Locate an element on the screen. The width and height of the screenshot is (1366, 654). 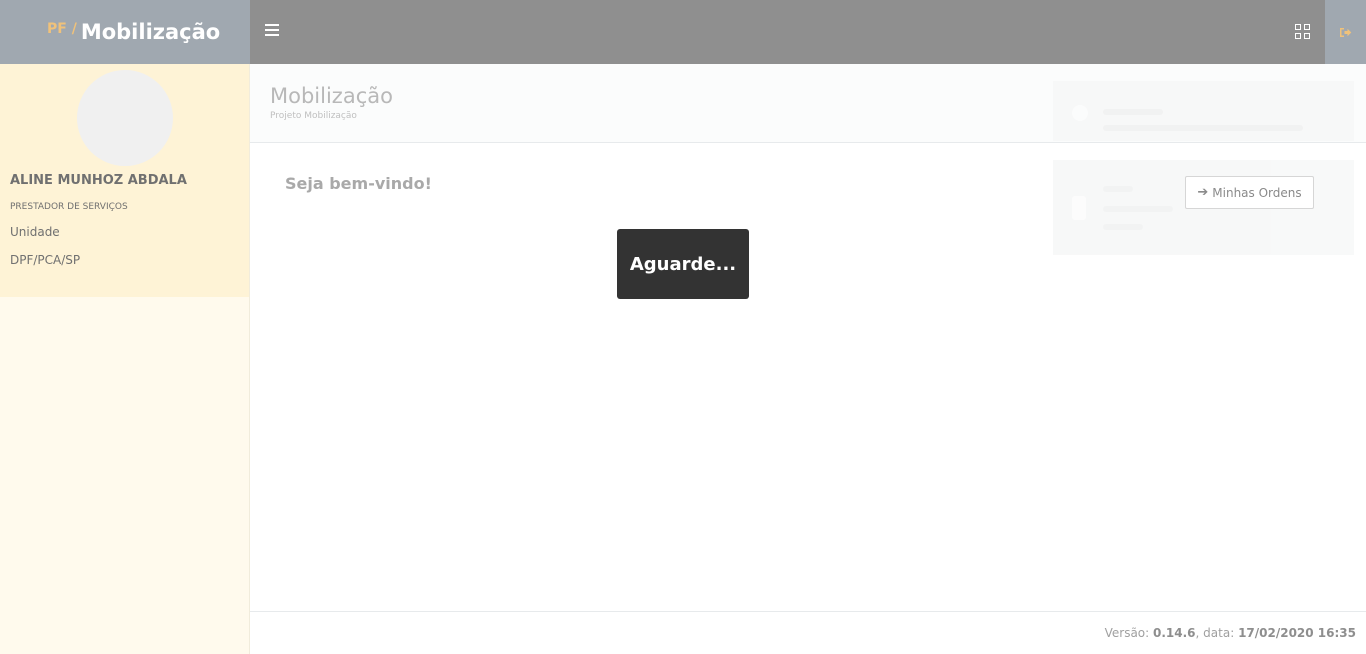
logout-button is located at coordinates (1345, 32).